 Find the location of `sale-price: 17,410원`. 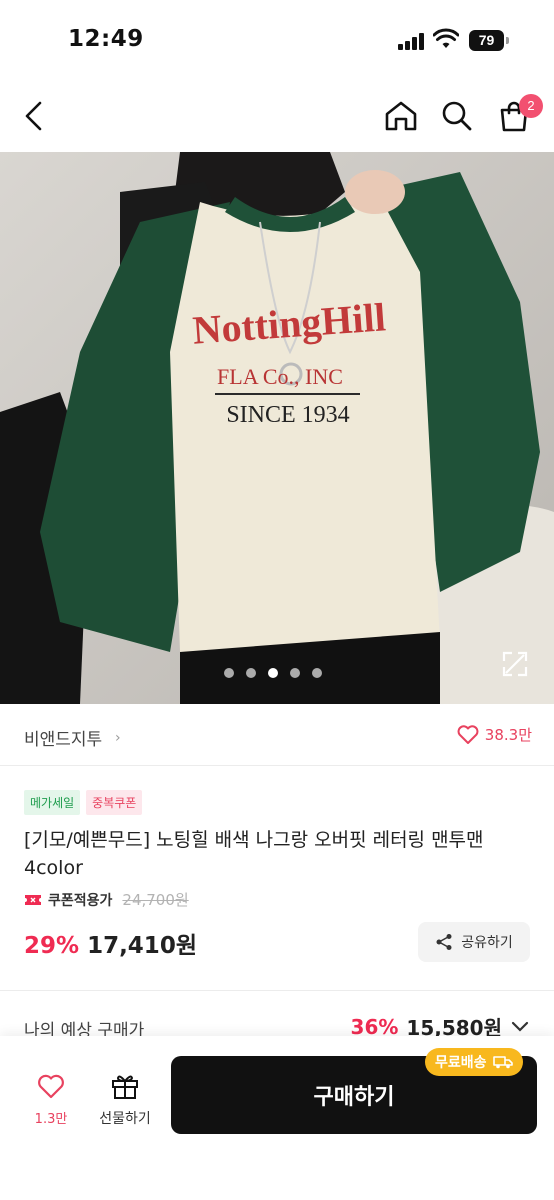

sale-price: 17,410원 is located at coordinates (142, 946).